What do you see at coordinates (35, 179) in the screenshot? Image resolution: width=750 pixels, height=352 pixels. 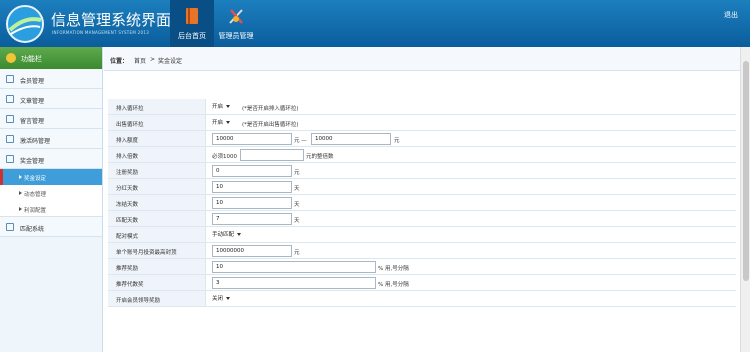 I see `sidebar-subitem-label: 奖金设定` at bounding box center [35, 179].